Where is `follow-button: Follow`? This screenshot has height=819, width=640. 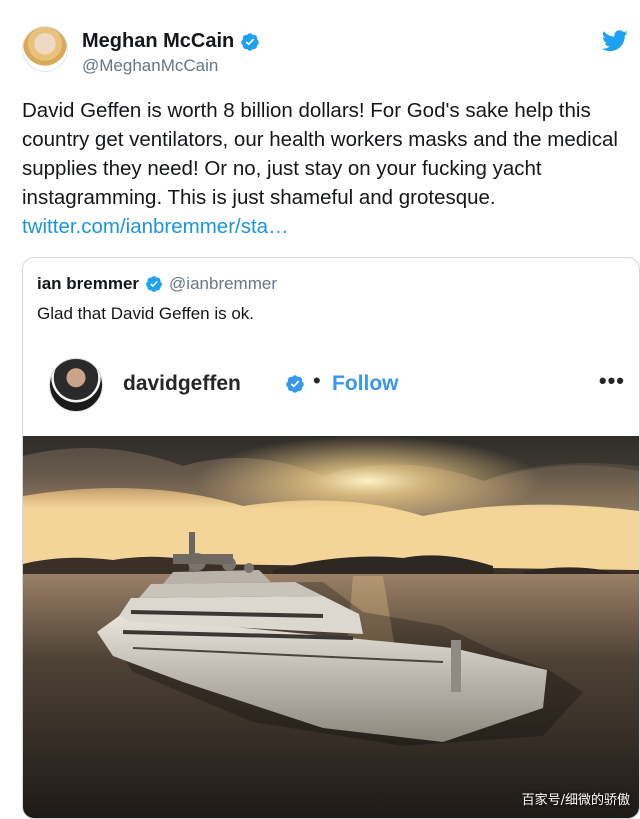 follow-button: Follow is located at coordinates (365, 384).